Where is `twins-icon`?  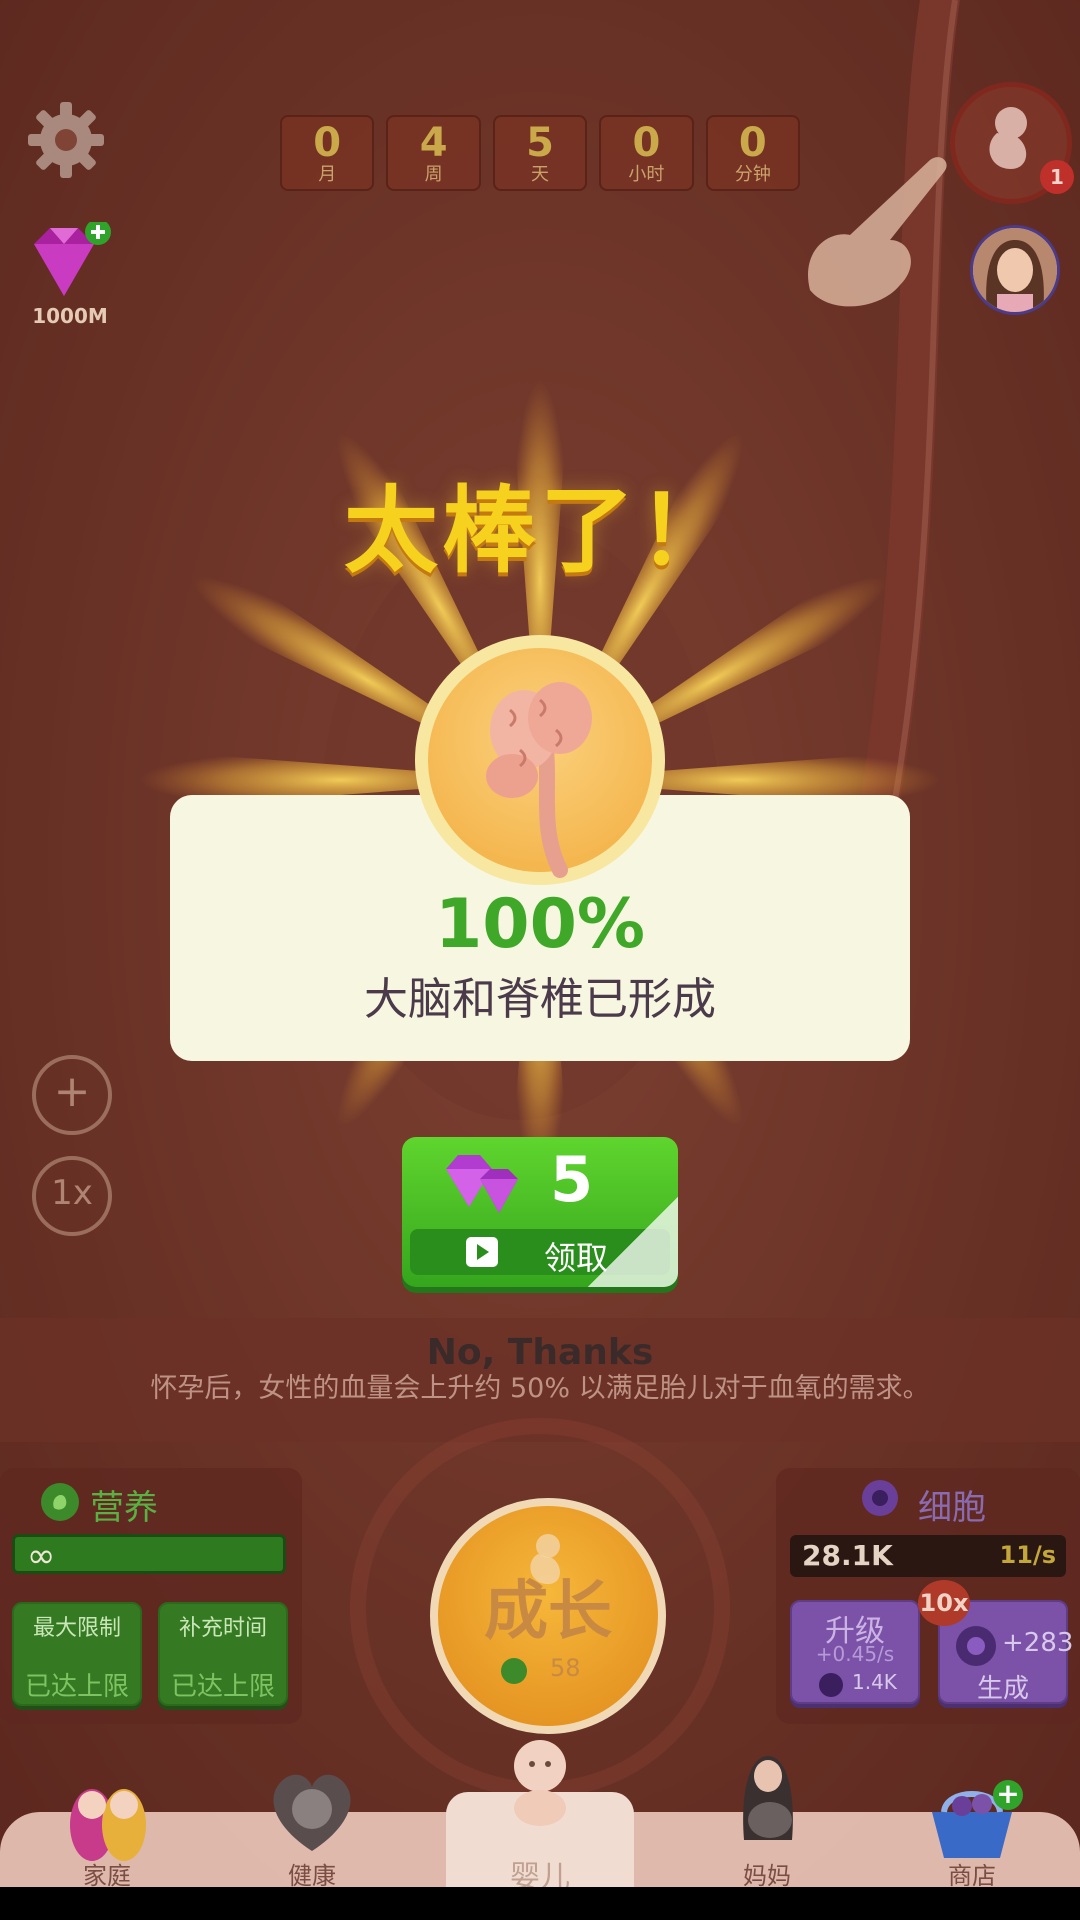 twins-icon is located at coordinates (108, 1820).